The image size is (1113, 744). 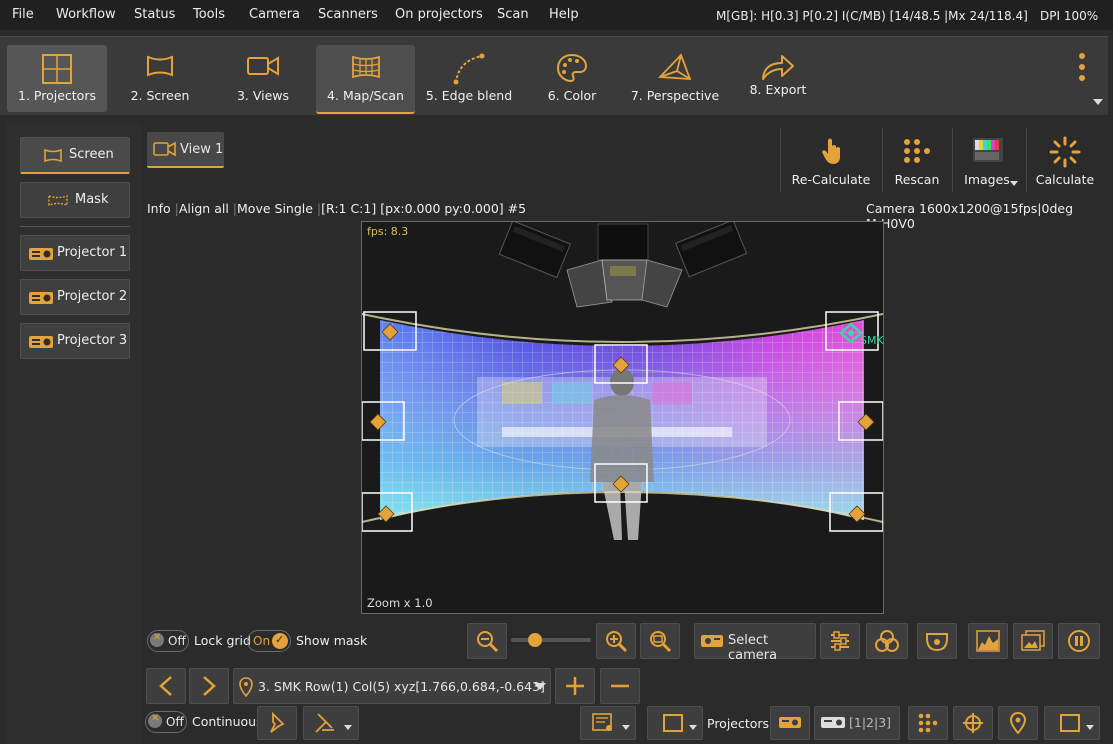 I want to click on next-marker-button, so click(x=209, y=686).